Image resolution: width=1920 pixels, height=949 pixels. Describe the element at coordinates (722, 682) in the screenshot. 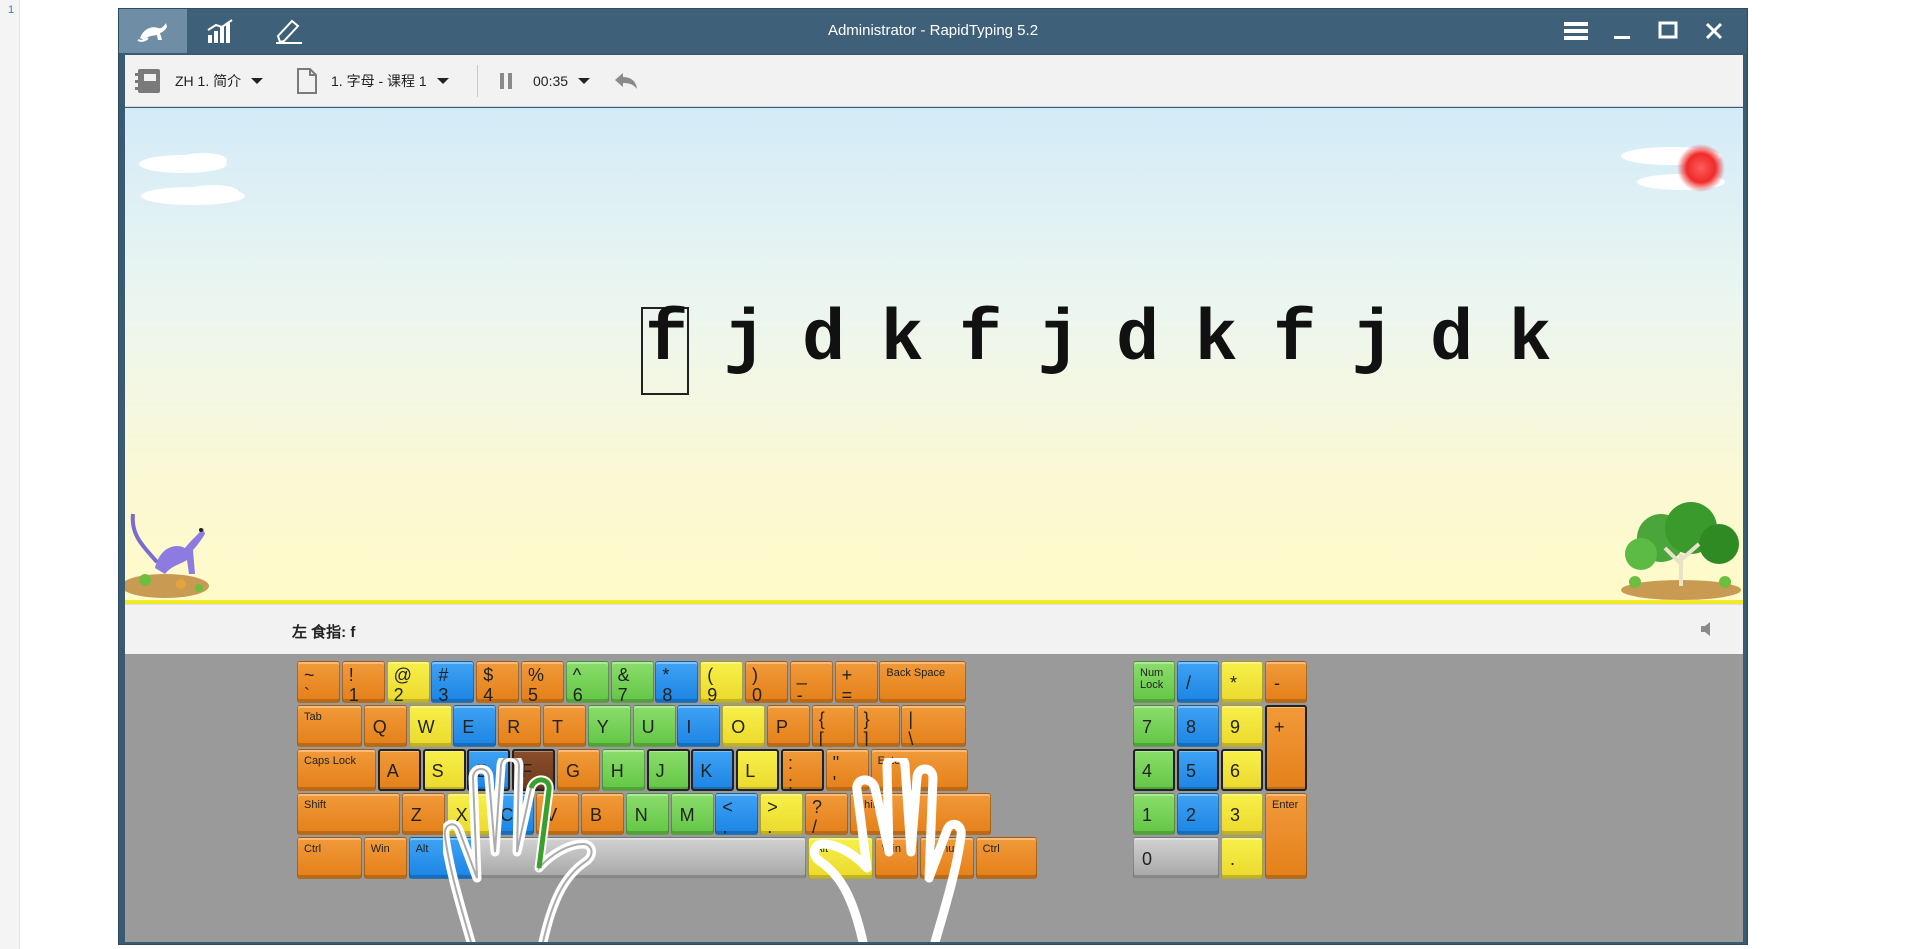

I see `keyboard-key: (9` at that location.